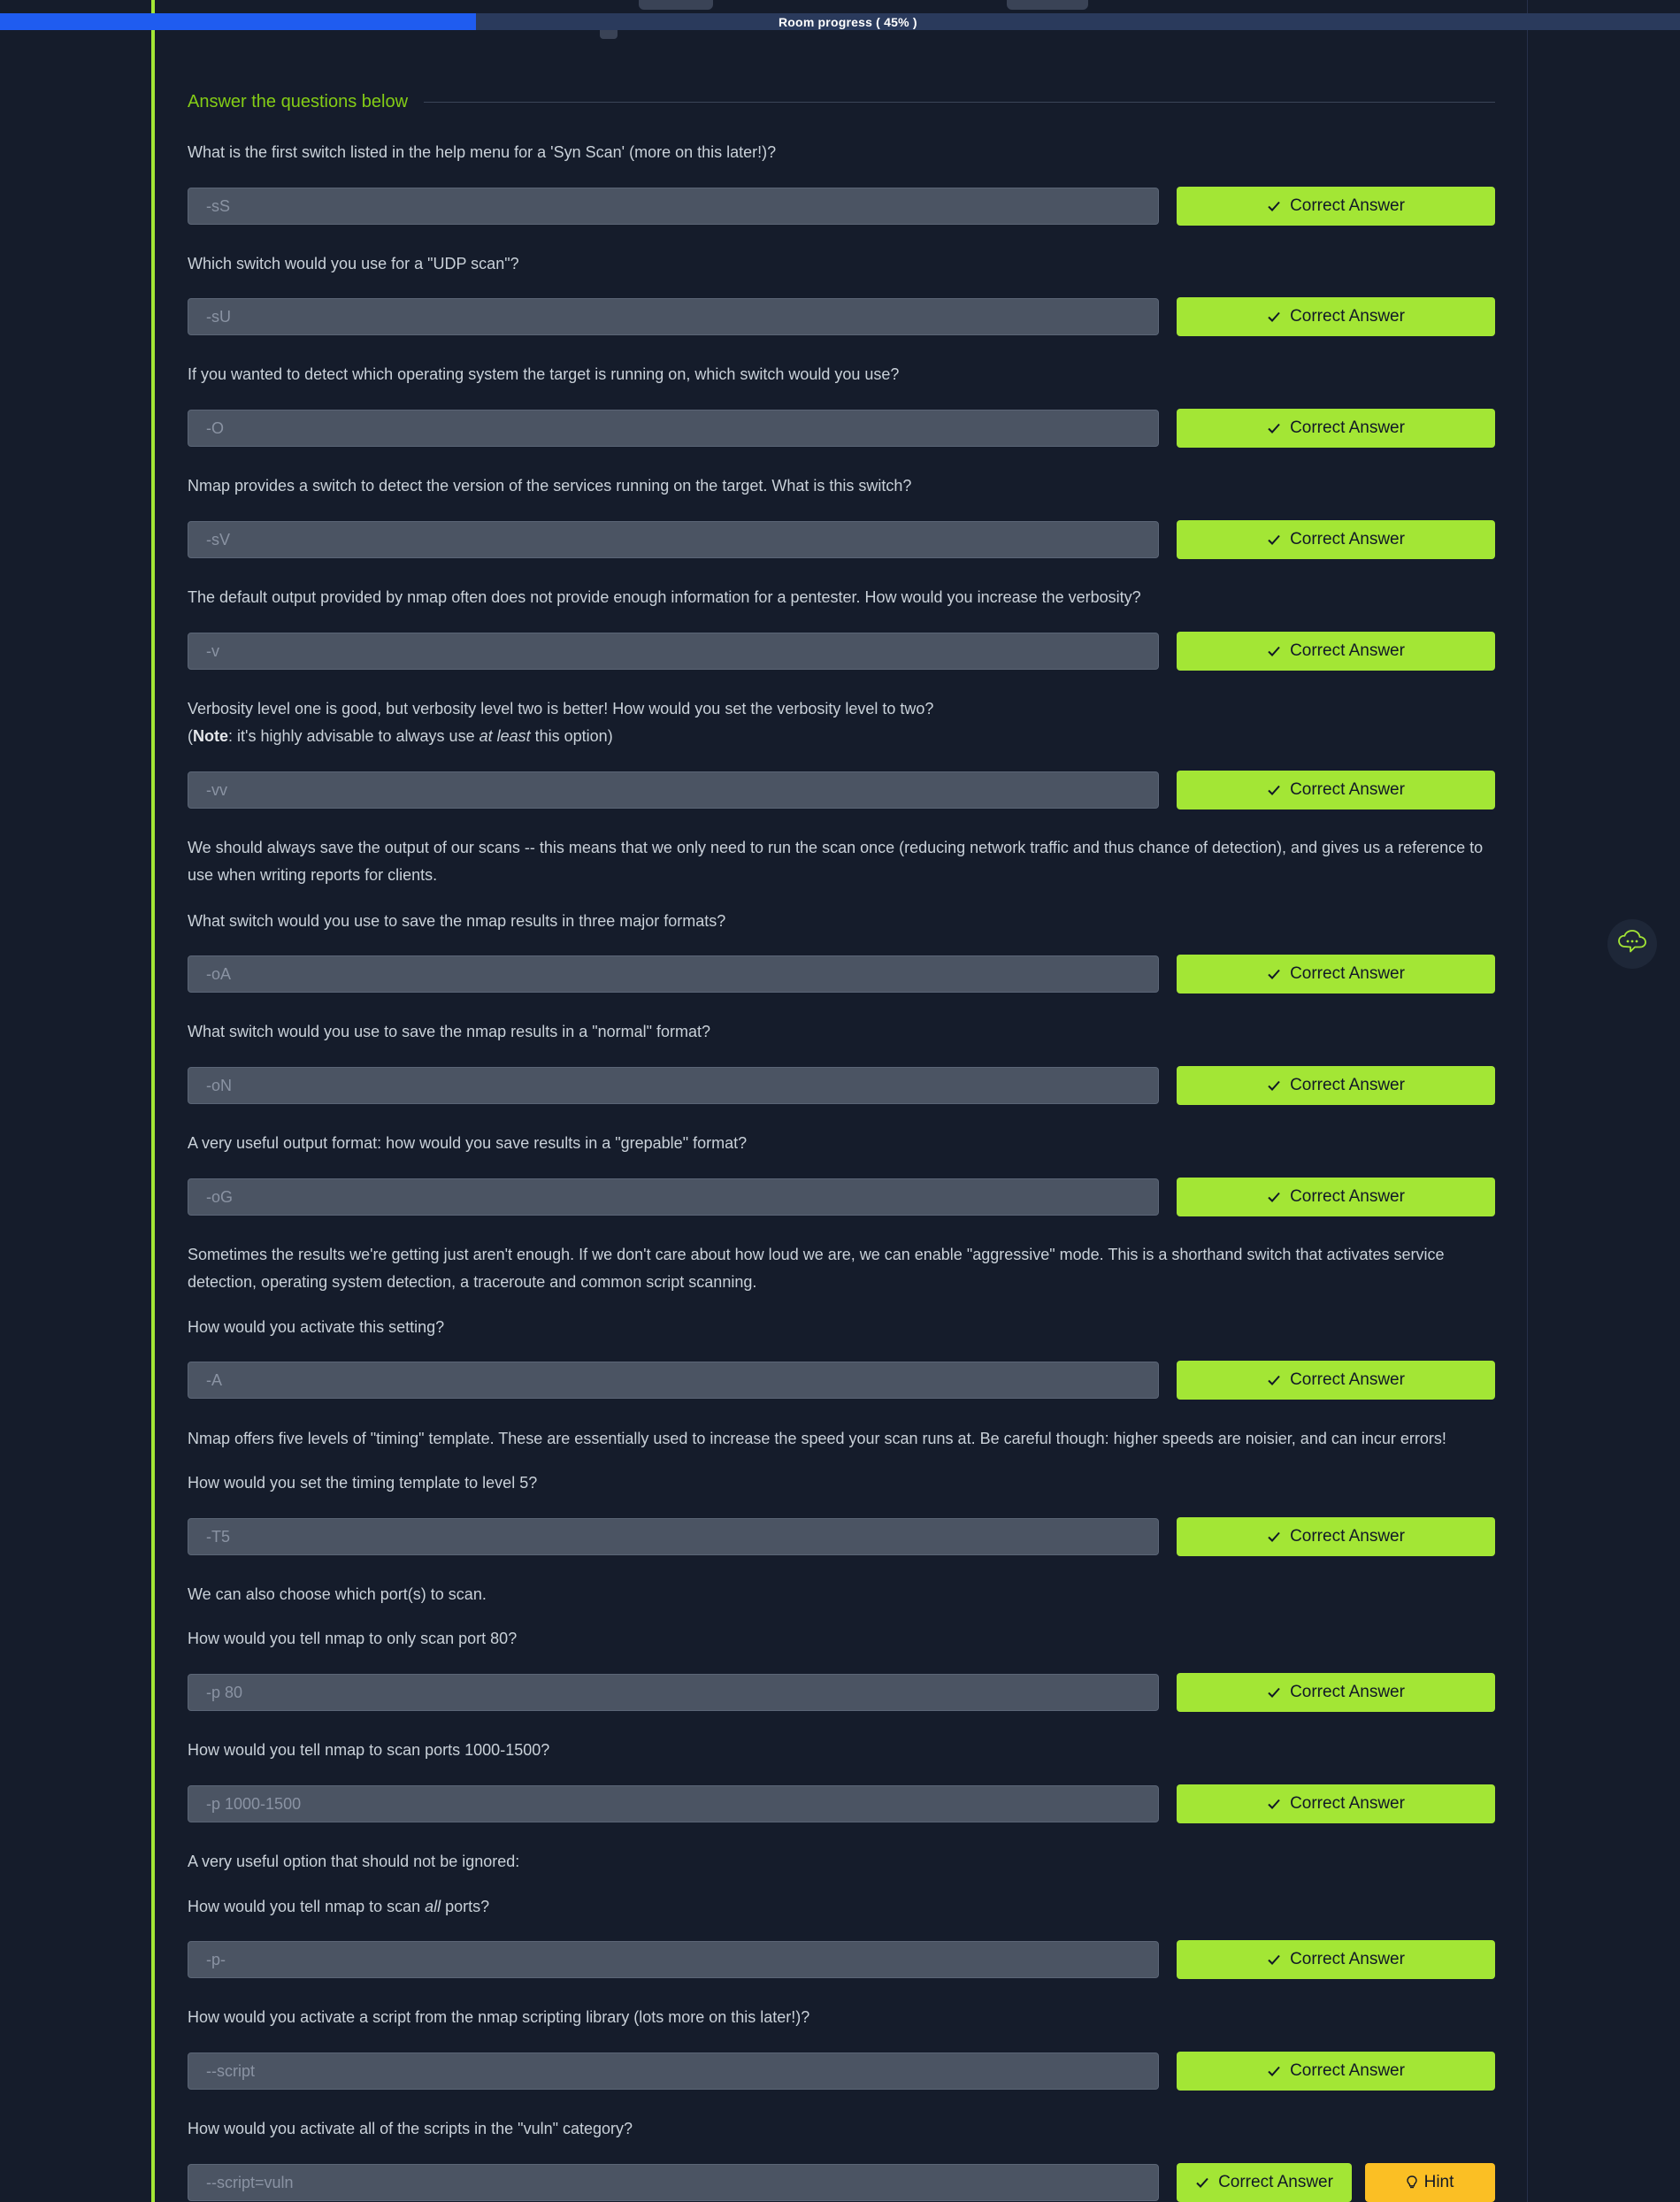 This screenshot has height=2202, width=1680. What do you see at coordinates (673, 790) in the screenshot?
I see `answer-field: -vv` at bounding box center [673, 790].